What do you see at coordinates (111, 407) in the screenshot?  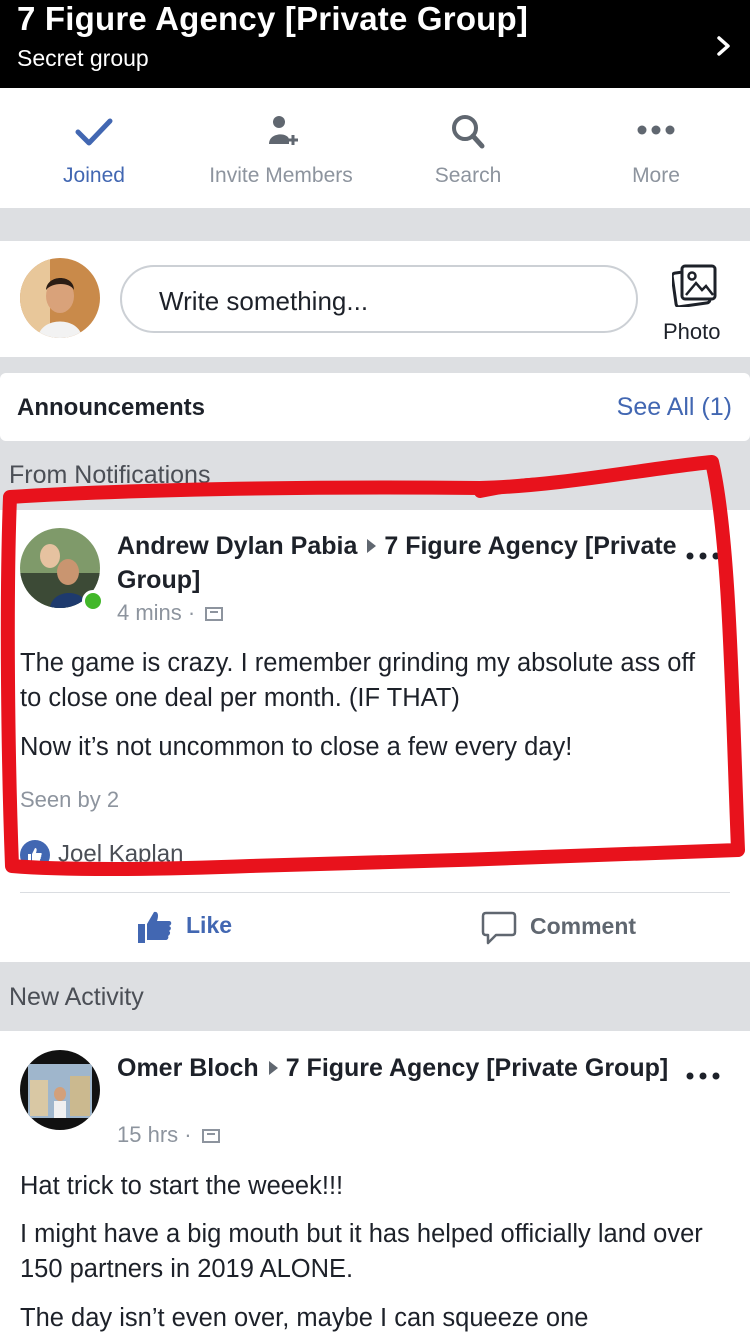 I see `announcements-title: Announcements` at bounding box center [111, 407].